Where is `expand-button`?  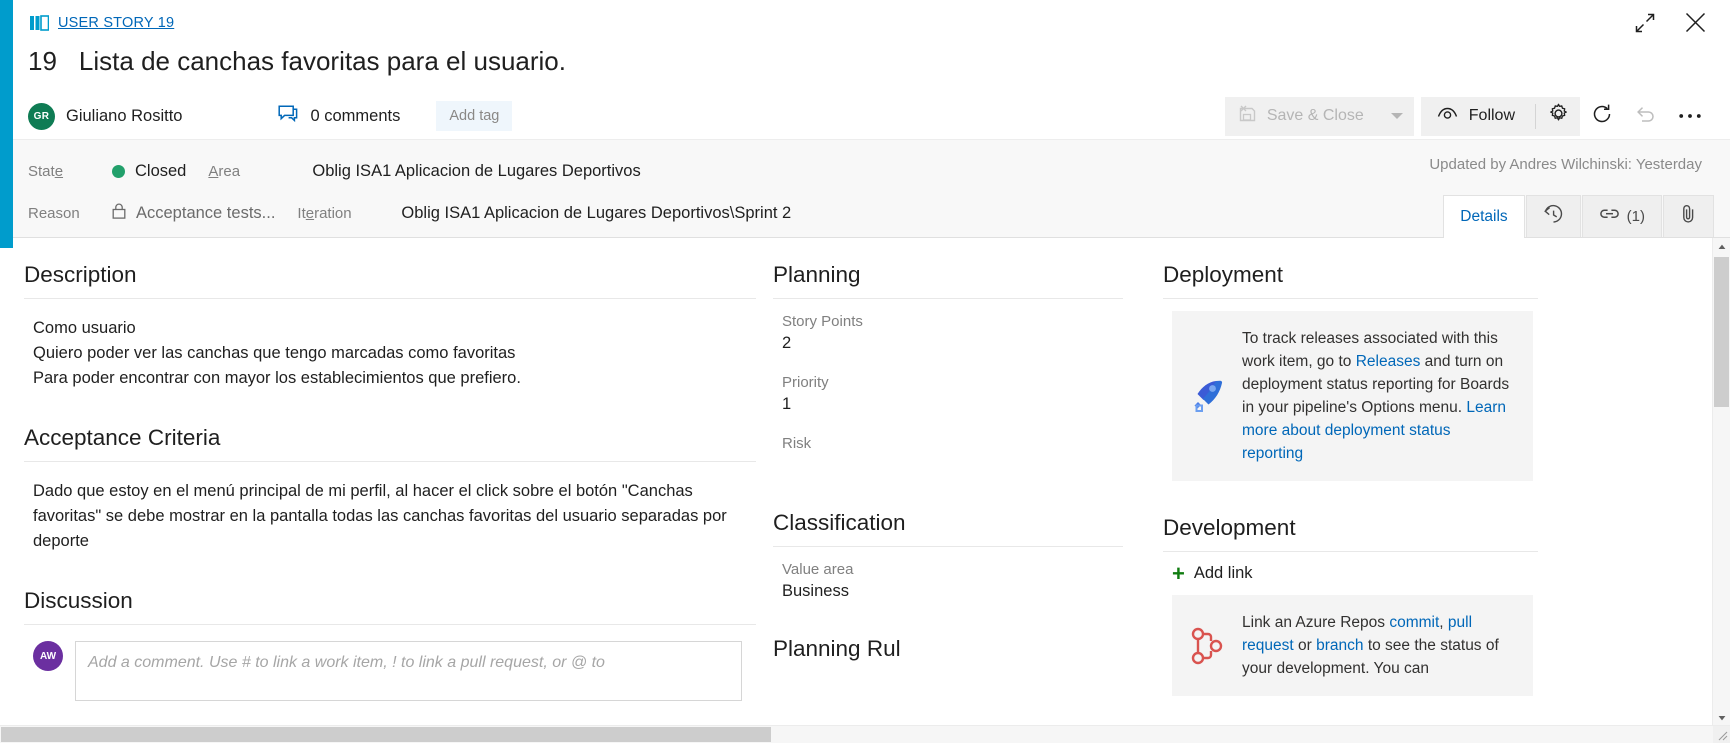
expand-button is located at coordinates (1645, 25).